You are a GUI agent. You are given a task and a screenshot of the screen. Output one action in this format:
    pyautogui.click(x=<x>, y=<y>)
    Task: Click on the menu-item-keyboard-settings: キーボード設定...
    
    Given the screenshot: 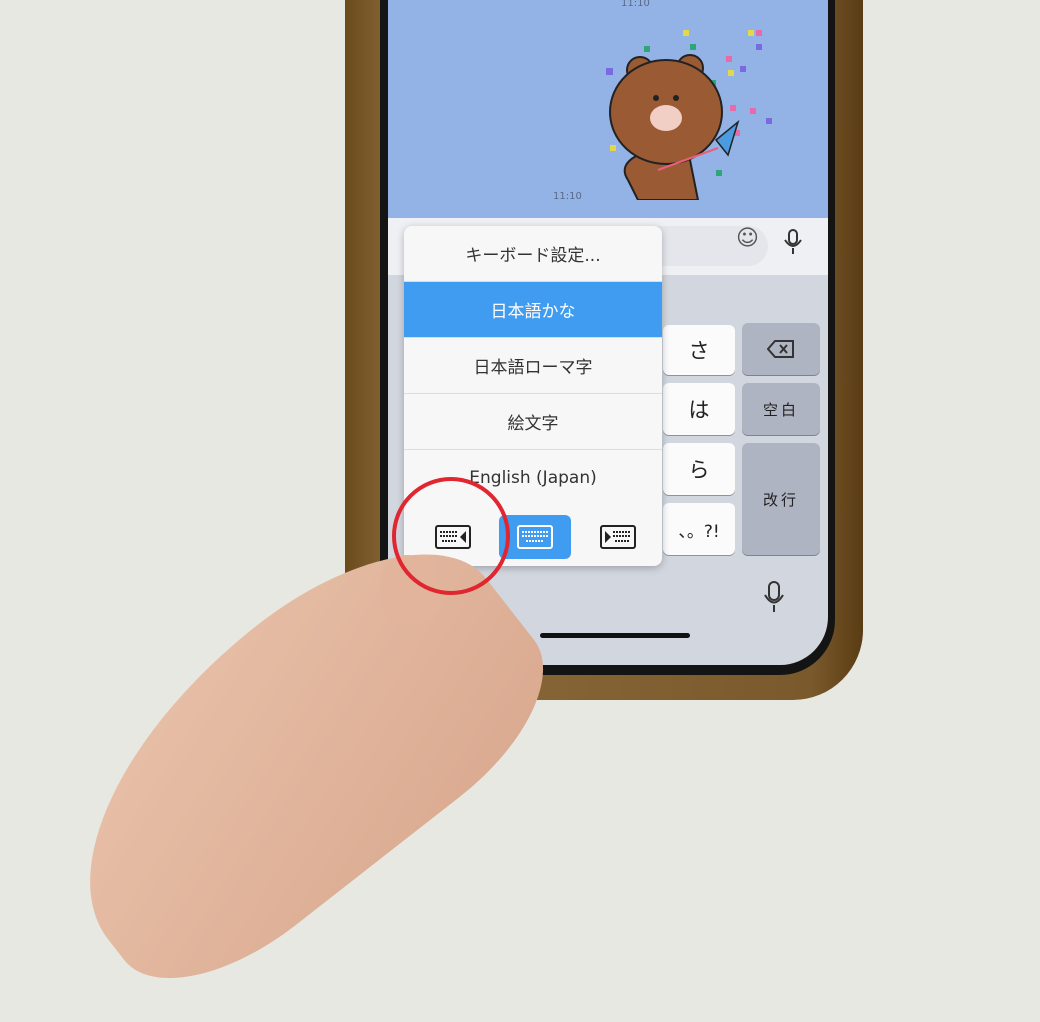 What is the action you would take?
    pyautogui.click(x=533, y=254)
    